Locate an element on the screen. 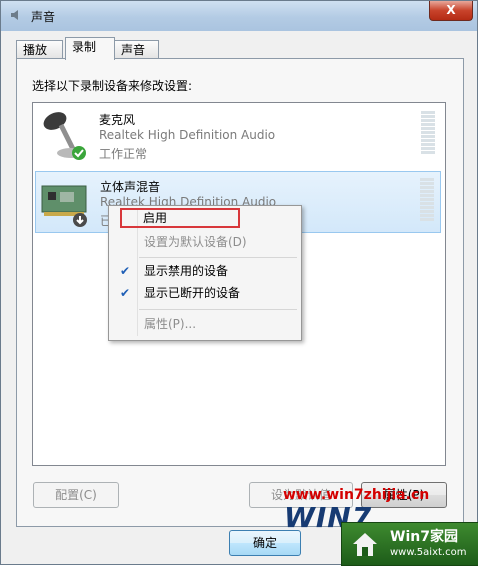  menu-item-label: 显示禁用的设备 is located at coordinates (186, 271).